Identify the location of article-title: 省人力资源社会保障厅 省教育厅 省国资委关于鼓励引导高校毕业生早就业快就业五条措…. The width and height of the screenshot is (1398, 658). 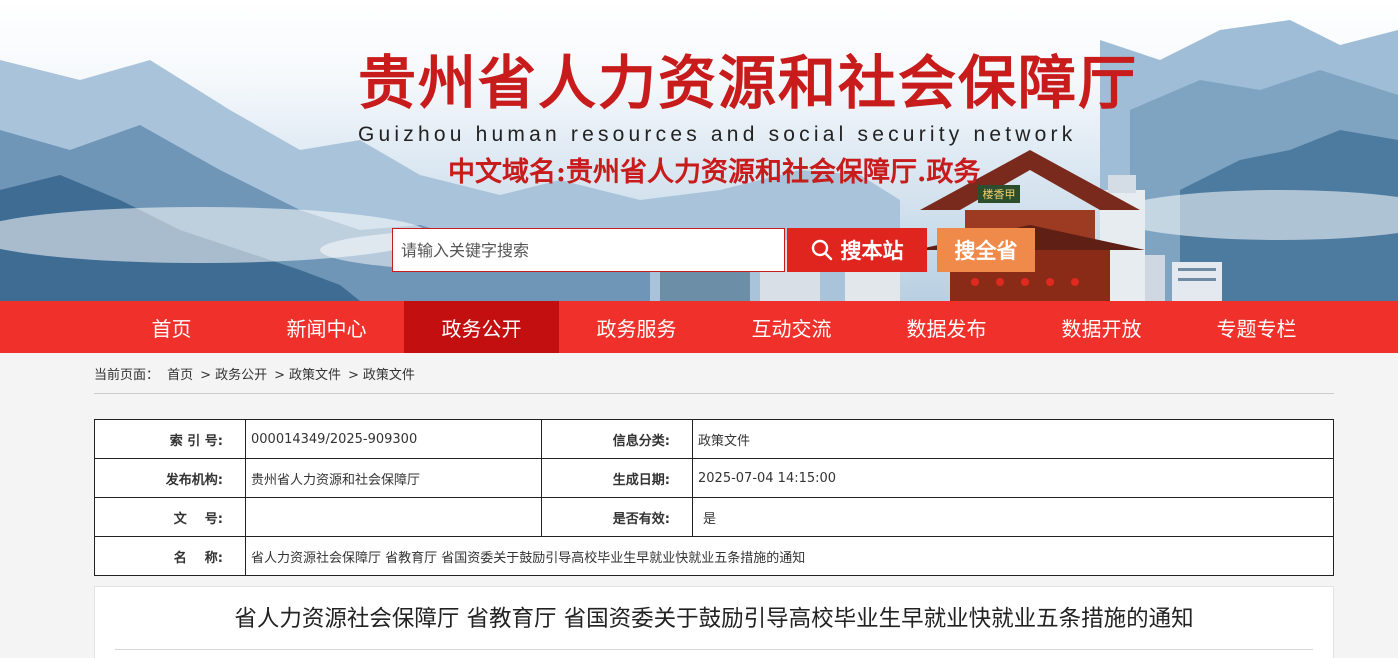
(714, 619).